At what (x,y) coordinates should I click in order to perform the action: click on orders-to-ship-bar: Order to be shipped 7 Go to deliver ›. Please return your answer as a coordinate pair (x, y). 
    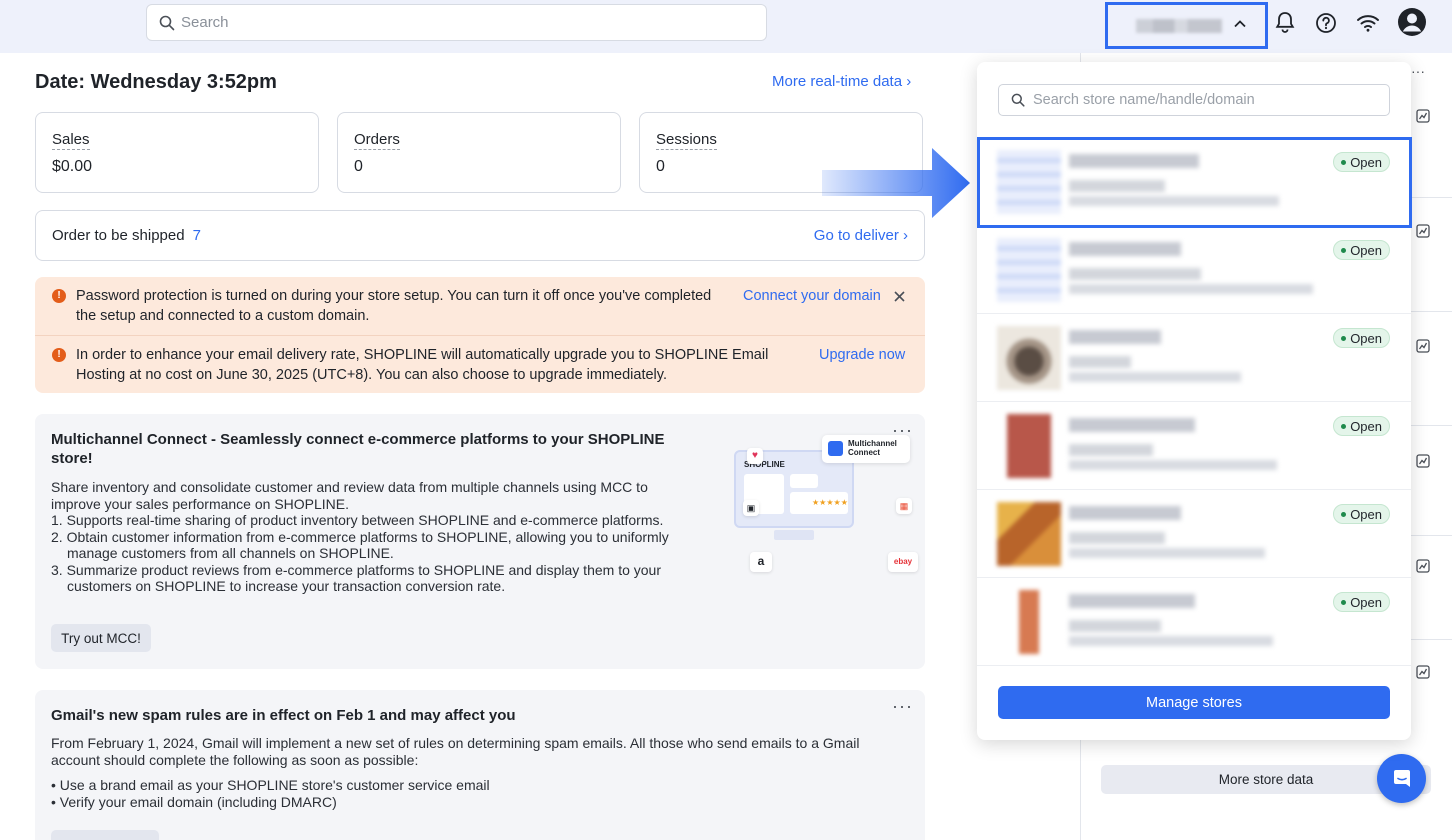
    Looking at the image, I should click on (480, 235).